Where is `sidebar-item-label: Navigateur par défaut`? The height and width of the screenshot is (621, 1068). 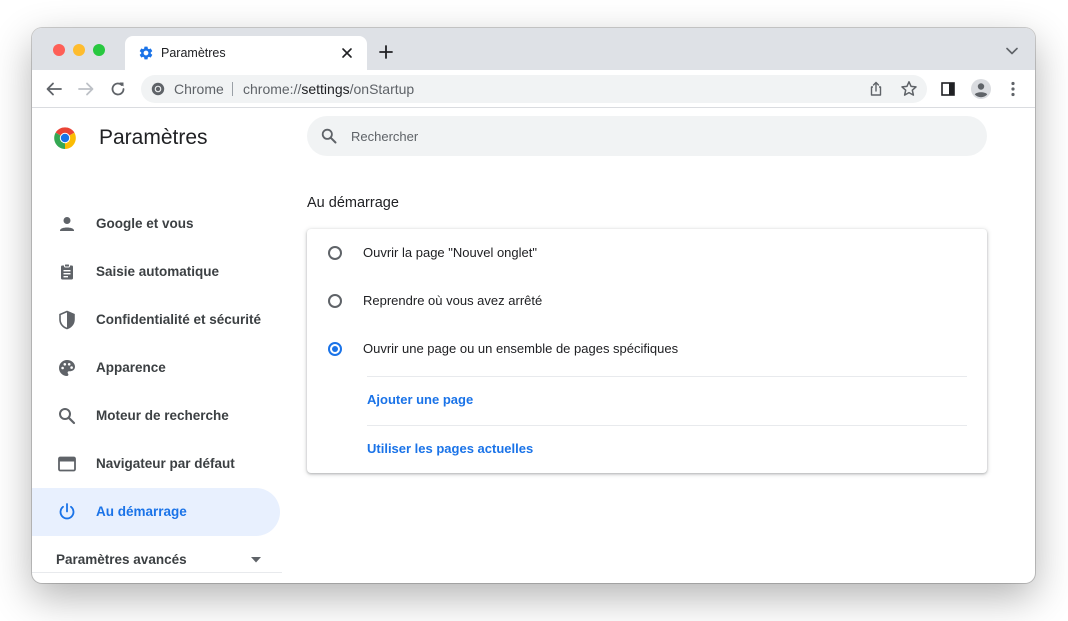
sidebar-item-label: Navigateur par défaut is located at coordinates (165, 463).